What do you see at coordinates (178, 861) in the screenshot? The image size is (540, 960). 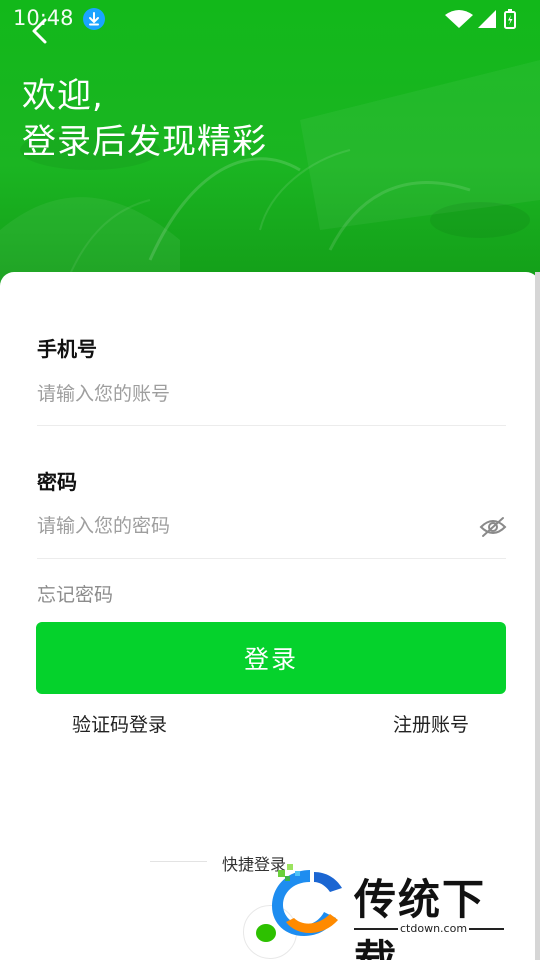 I see `quick-login-divider-left` at bounding box center [178, 861].